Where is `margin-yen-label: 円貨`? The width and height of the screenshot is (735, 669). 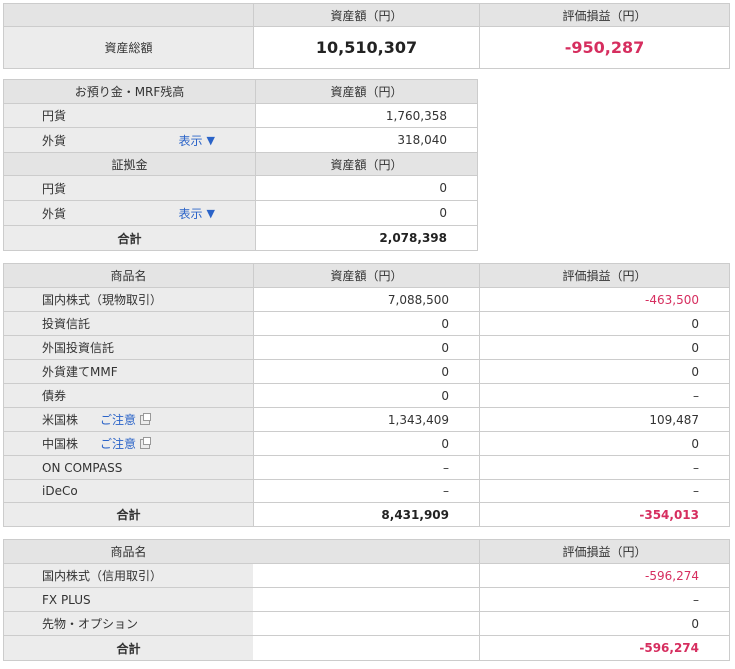 margin-yen-label: 円貨 is located at coordinates (129, 188).